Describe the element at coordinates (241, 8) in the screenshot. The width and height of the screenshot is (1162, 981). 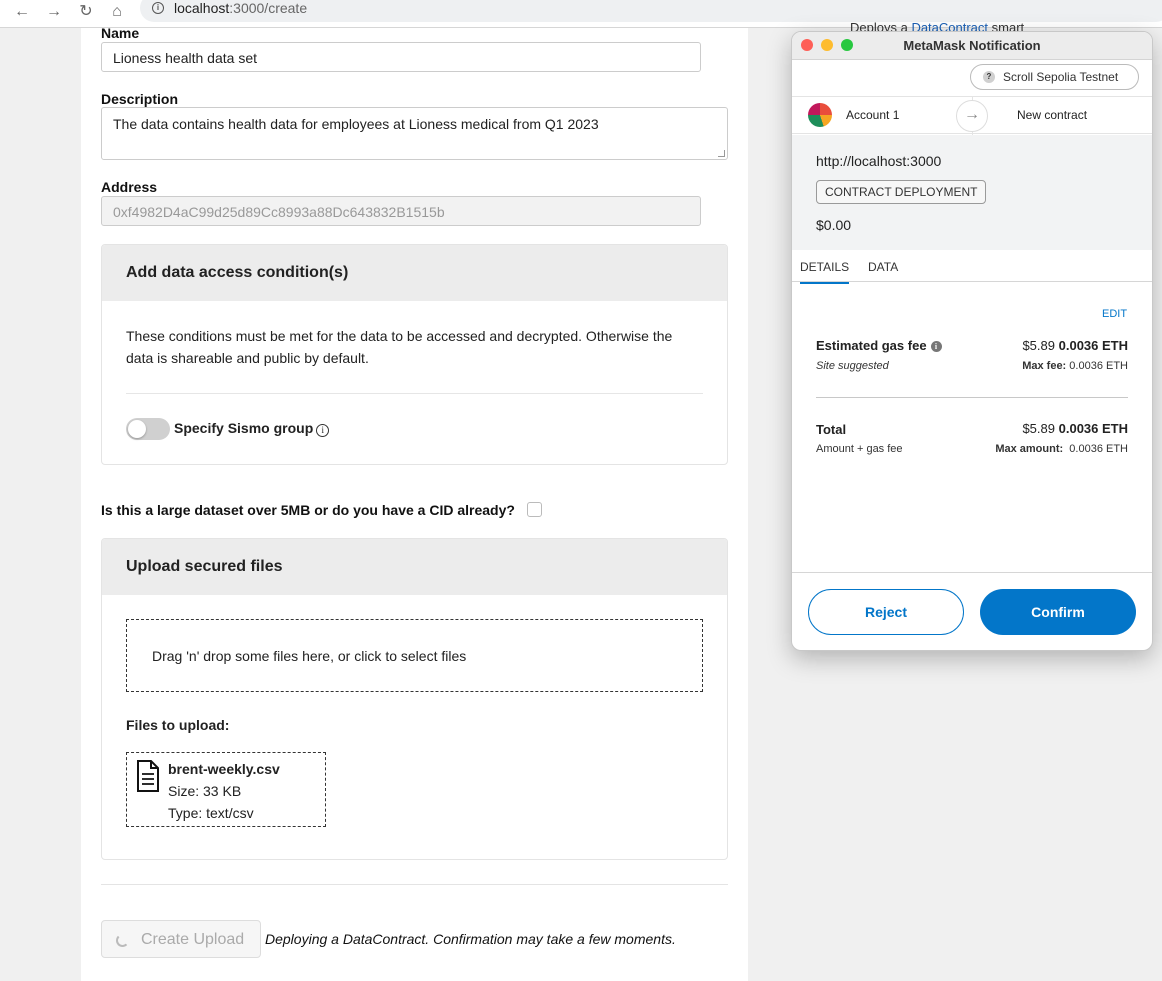
I see `url-text: localhost:3000/create` at that location.